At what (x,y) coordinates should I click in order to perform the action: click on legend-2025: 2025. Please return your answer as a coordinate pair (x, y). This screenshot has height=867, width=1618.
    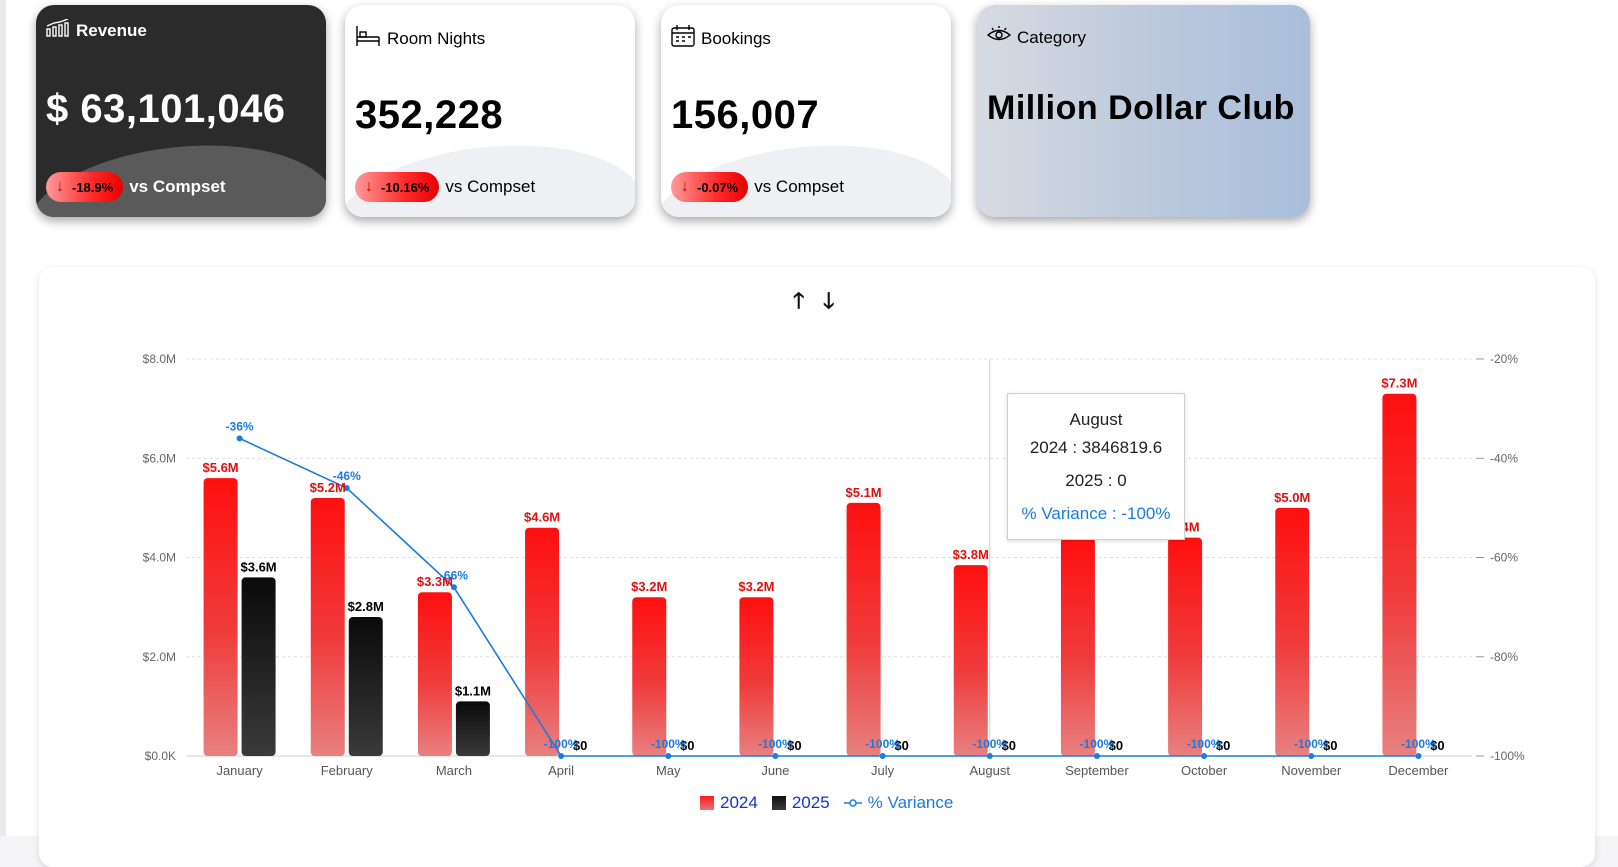
    Looking at the image, I should click on (800, 803).